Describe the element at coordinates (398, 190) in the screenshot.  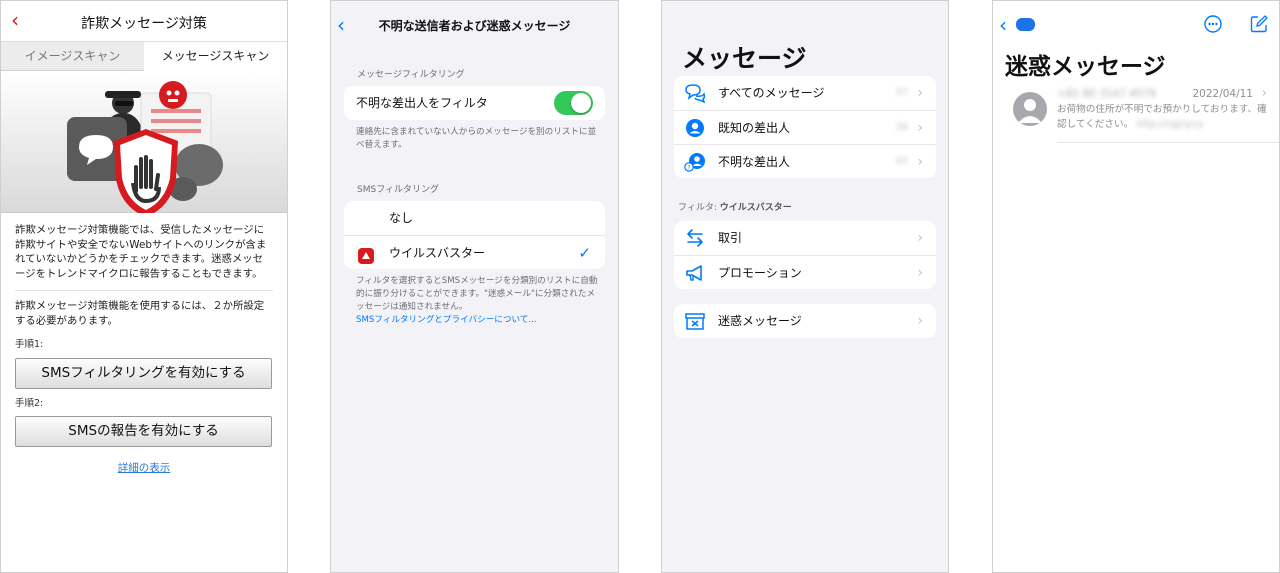
I see `sms-filtering-header: SMSフィルタリング` at that location.